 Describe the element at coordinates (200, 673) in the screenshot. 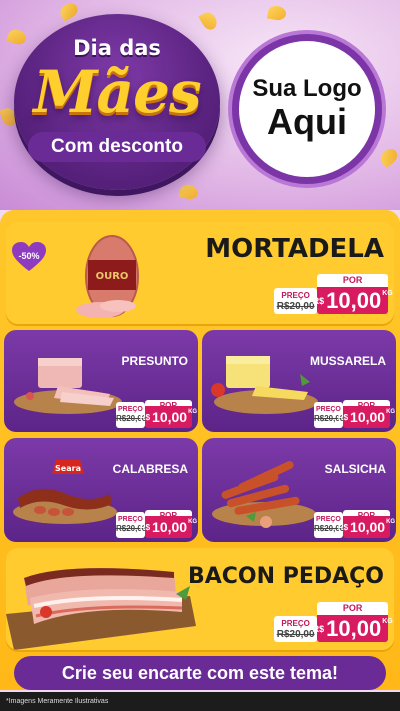

I see `cta-banner: Crie seu encarte com este tema!` at that location.